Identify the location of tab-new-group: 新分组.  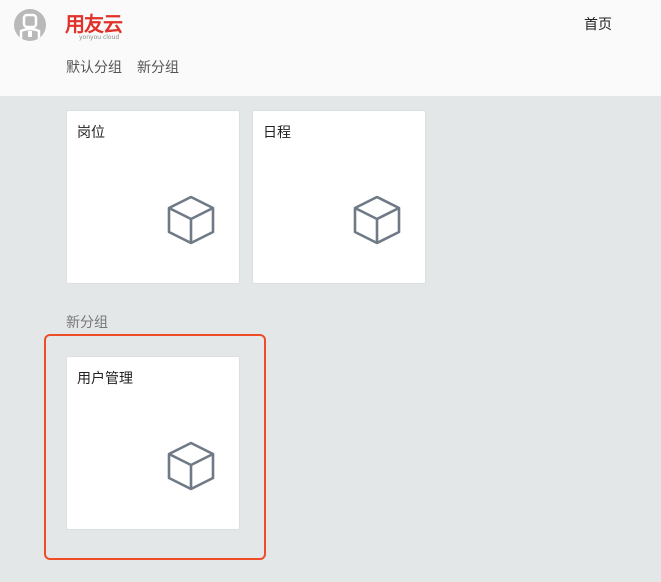
(158, 68).